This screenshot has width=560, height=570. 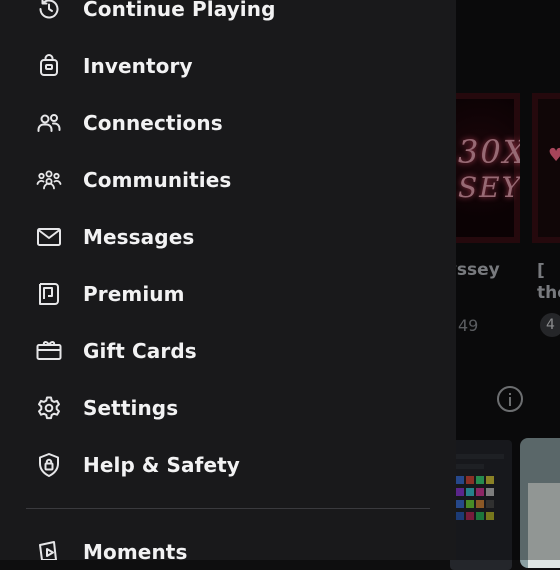 What do you see at coordinates (468, 325) in the screenshot?
I see `player-count: 49` at bounding box center [468, 325].